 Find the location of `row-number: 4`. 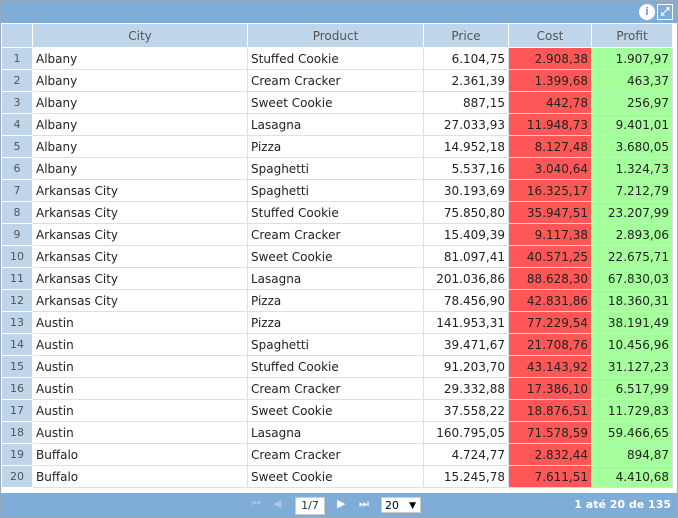

row-number: 4 is located at coordinates (17, 124).